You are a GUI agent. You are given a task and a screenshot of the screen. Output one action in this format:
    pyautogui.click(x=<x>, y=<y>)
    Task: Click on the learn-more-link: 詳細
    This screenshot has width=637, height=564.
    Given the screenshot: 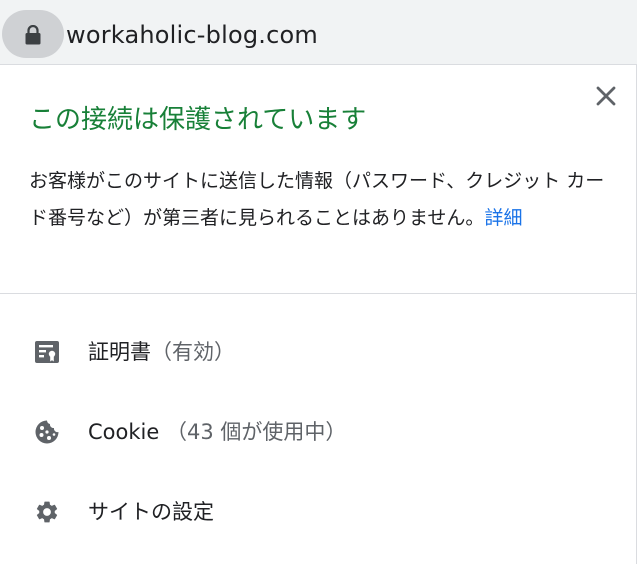 What is the action you would take?
    pyautogui.click(x=503, y=218)
    